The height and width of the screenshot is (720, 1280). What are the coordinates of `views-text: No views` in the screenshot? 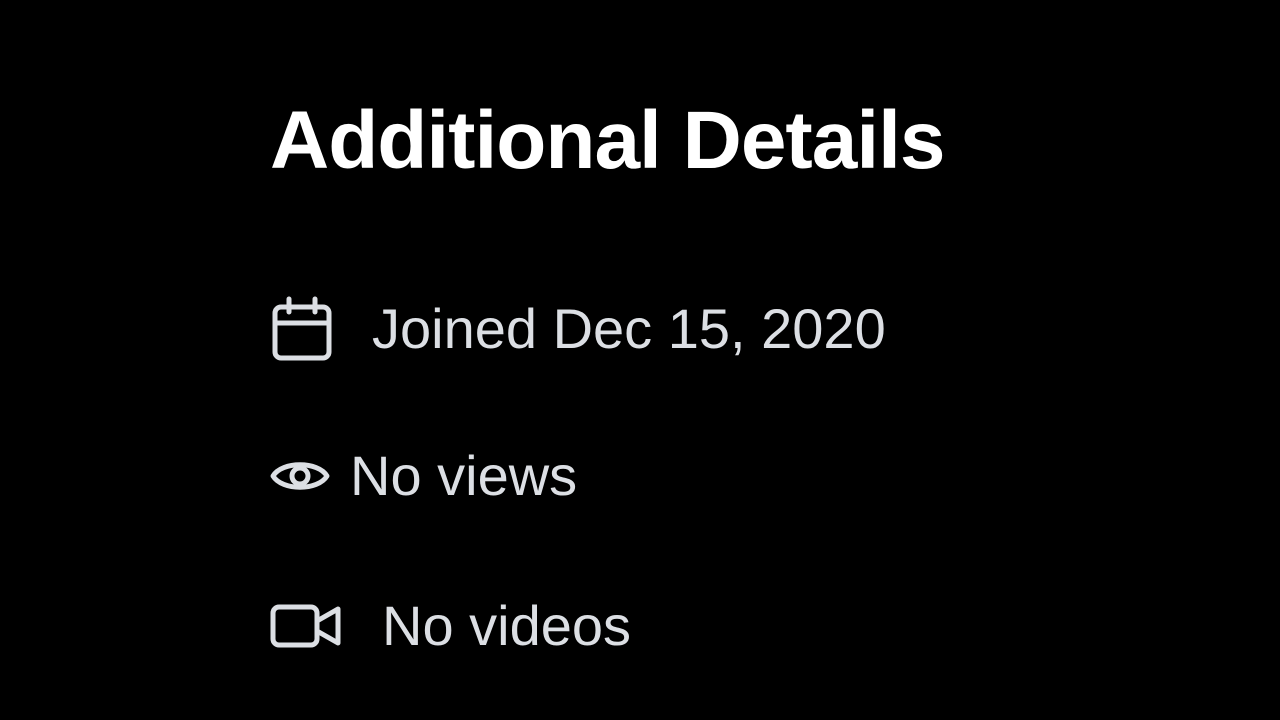 It's located at (464, 475).